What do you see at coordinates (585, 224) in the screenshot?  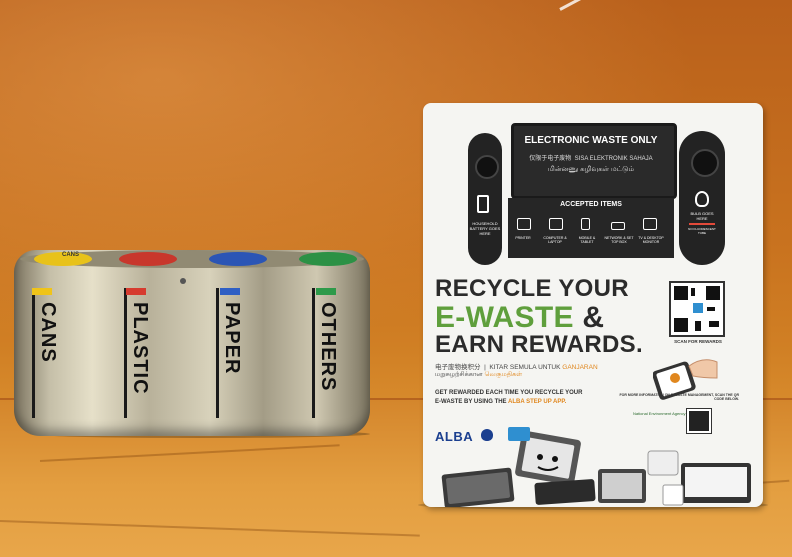 I see `mobile-icon` at bounding box center [585, 224].